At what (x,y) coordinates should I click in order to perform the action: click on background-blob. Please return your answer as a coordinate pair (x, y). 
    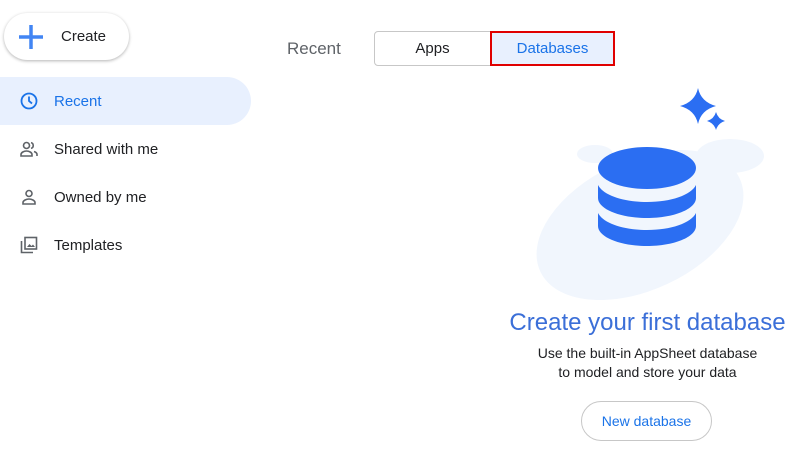
    Looking at the image, I should click on (730, 156).